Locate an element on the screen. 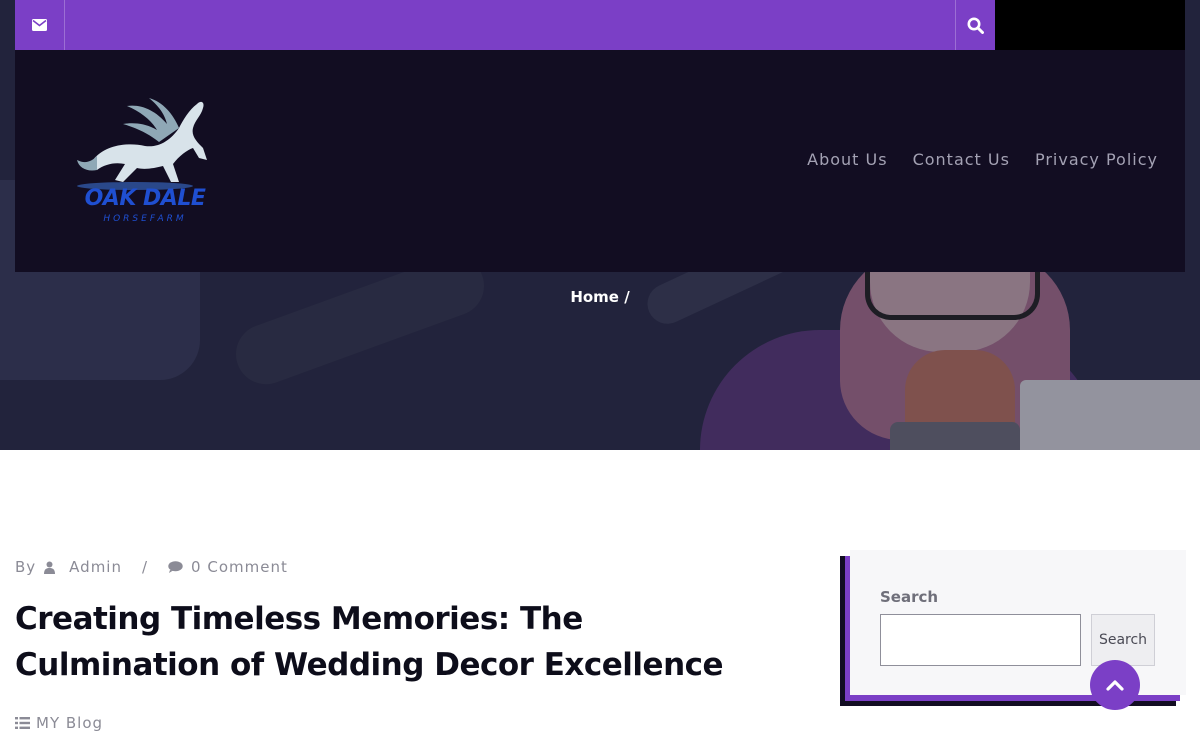 The image size is (1200, 740). mail-button is located at coordinates (40, 25).